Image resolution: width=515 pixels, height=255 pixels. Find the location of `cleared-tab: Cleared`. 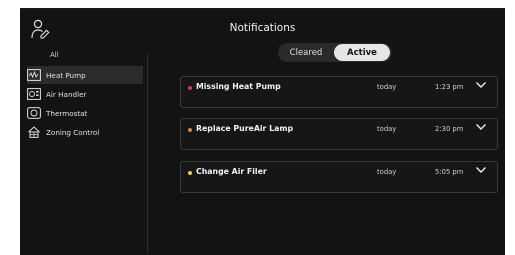

cleared-tab: Cleared is located at coordinates (306, 52).